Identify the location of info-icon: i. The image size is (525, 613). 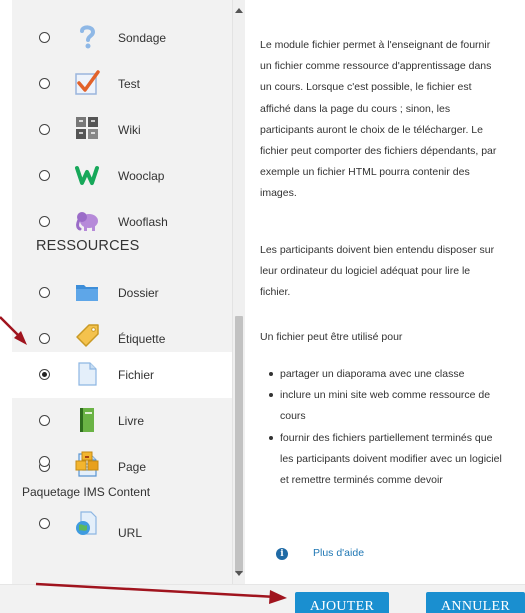
(282, 554).